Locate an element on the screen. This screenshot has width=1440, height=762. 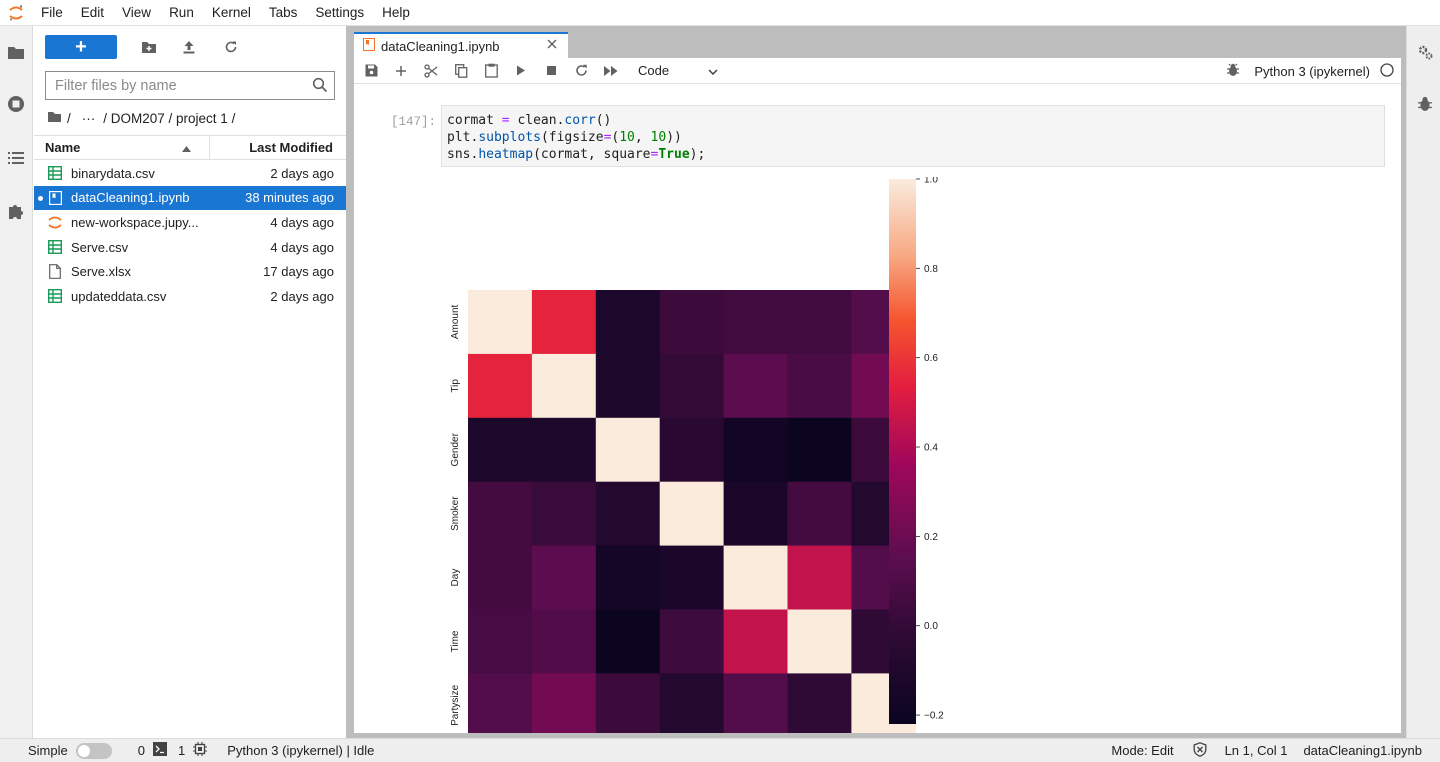
y-tick-label: Tip is located at coordinates (455, 386).